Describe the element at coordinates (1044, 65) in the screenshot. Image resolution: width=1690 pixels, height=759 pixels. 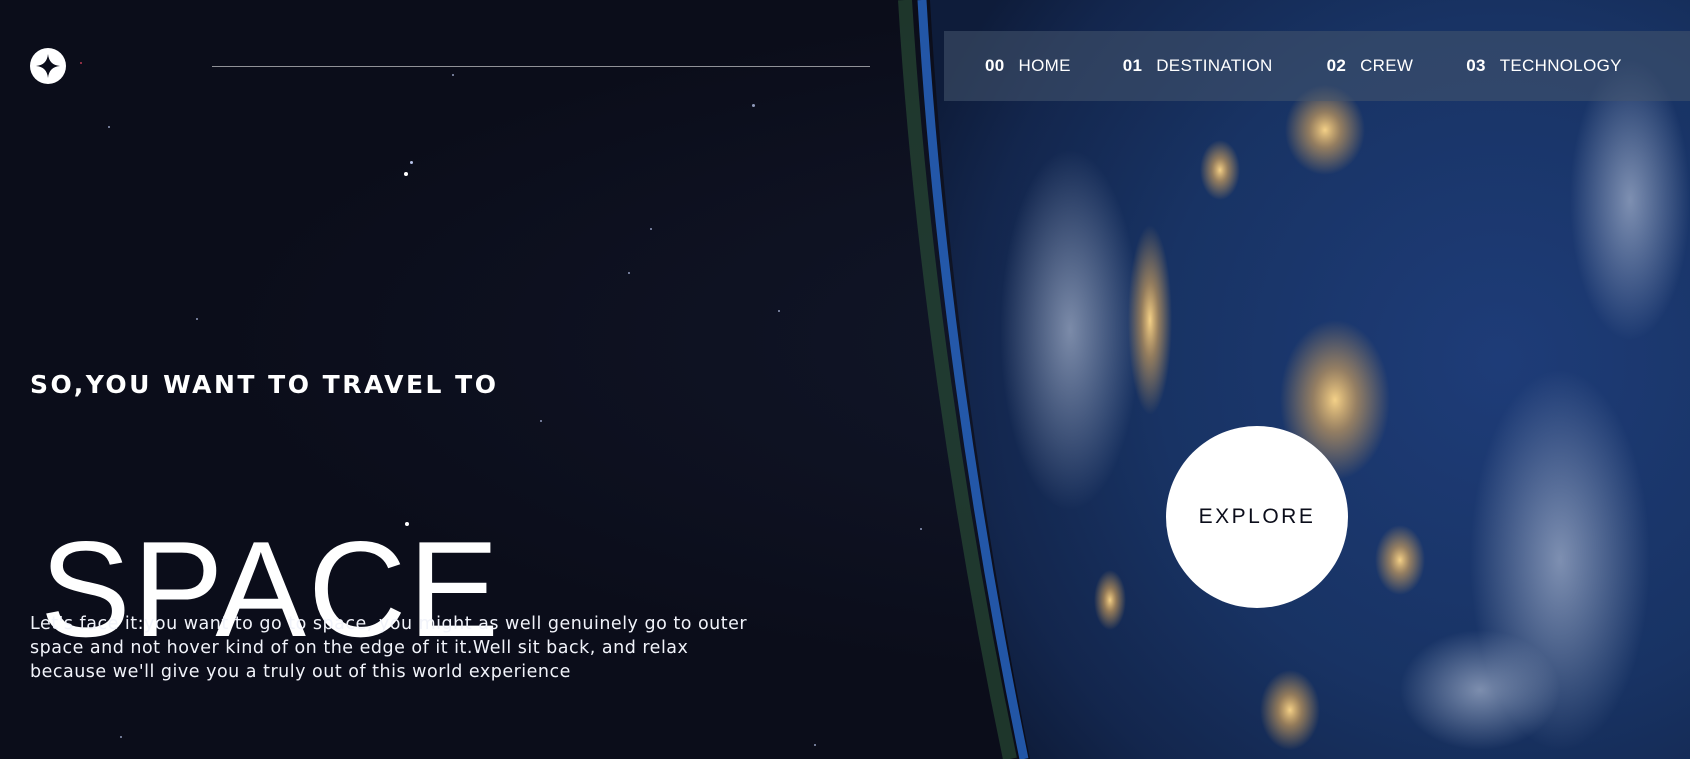
I see `nav-label: HOME` at that location.